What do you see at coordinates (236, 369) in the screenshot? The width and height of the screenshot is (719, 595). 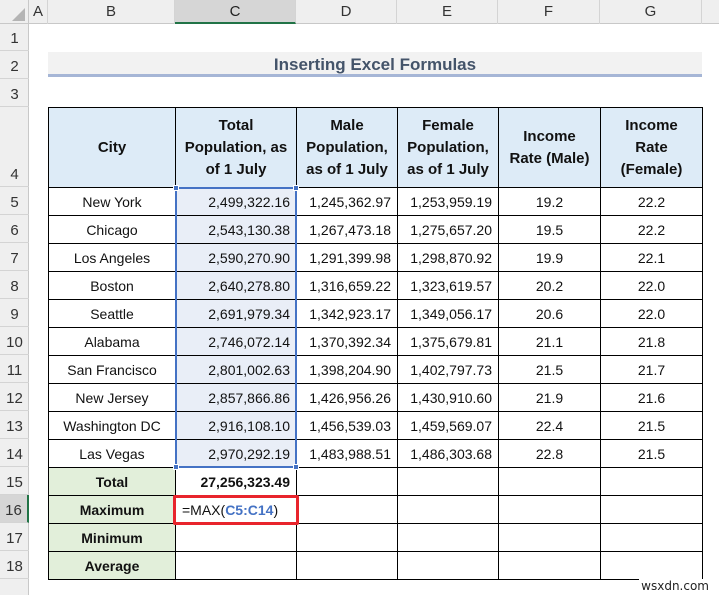 I see `cell-total-population: 2,801,002.63` at bounding box center [236, 369].